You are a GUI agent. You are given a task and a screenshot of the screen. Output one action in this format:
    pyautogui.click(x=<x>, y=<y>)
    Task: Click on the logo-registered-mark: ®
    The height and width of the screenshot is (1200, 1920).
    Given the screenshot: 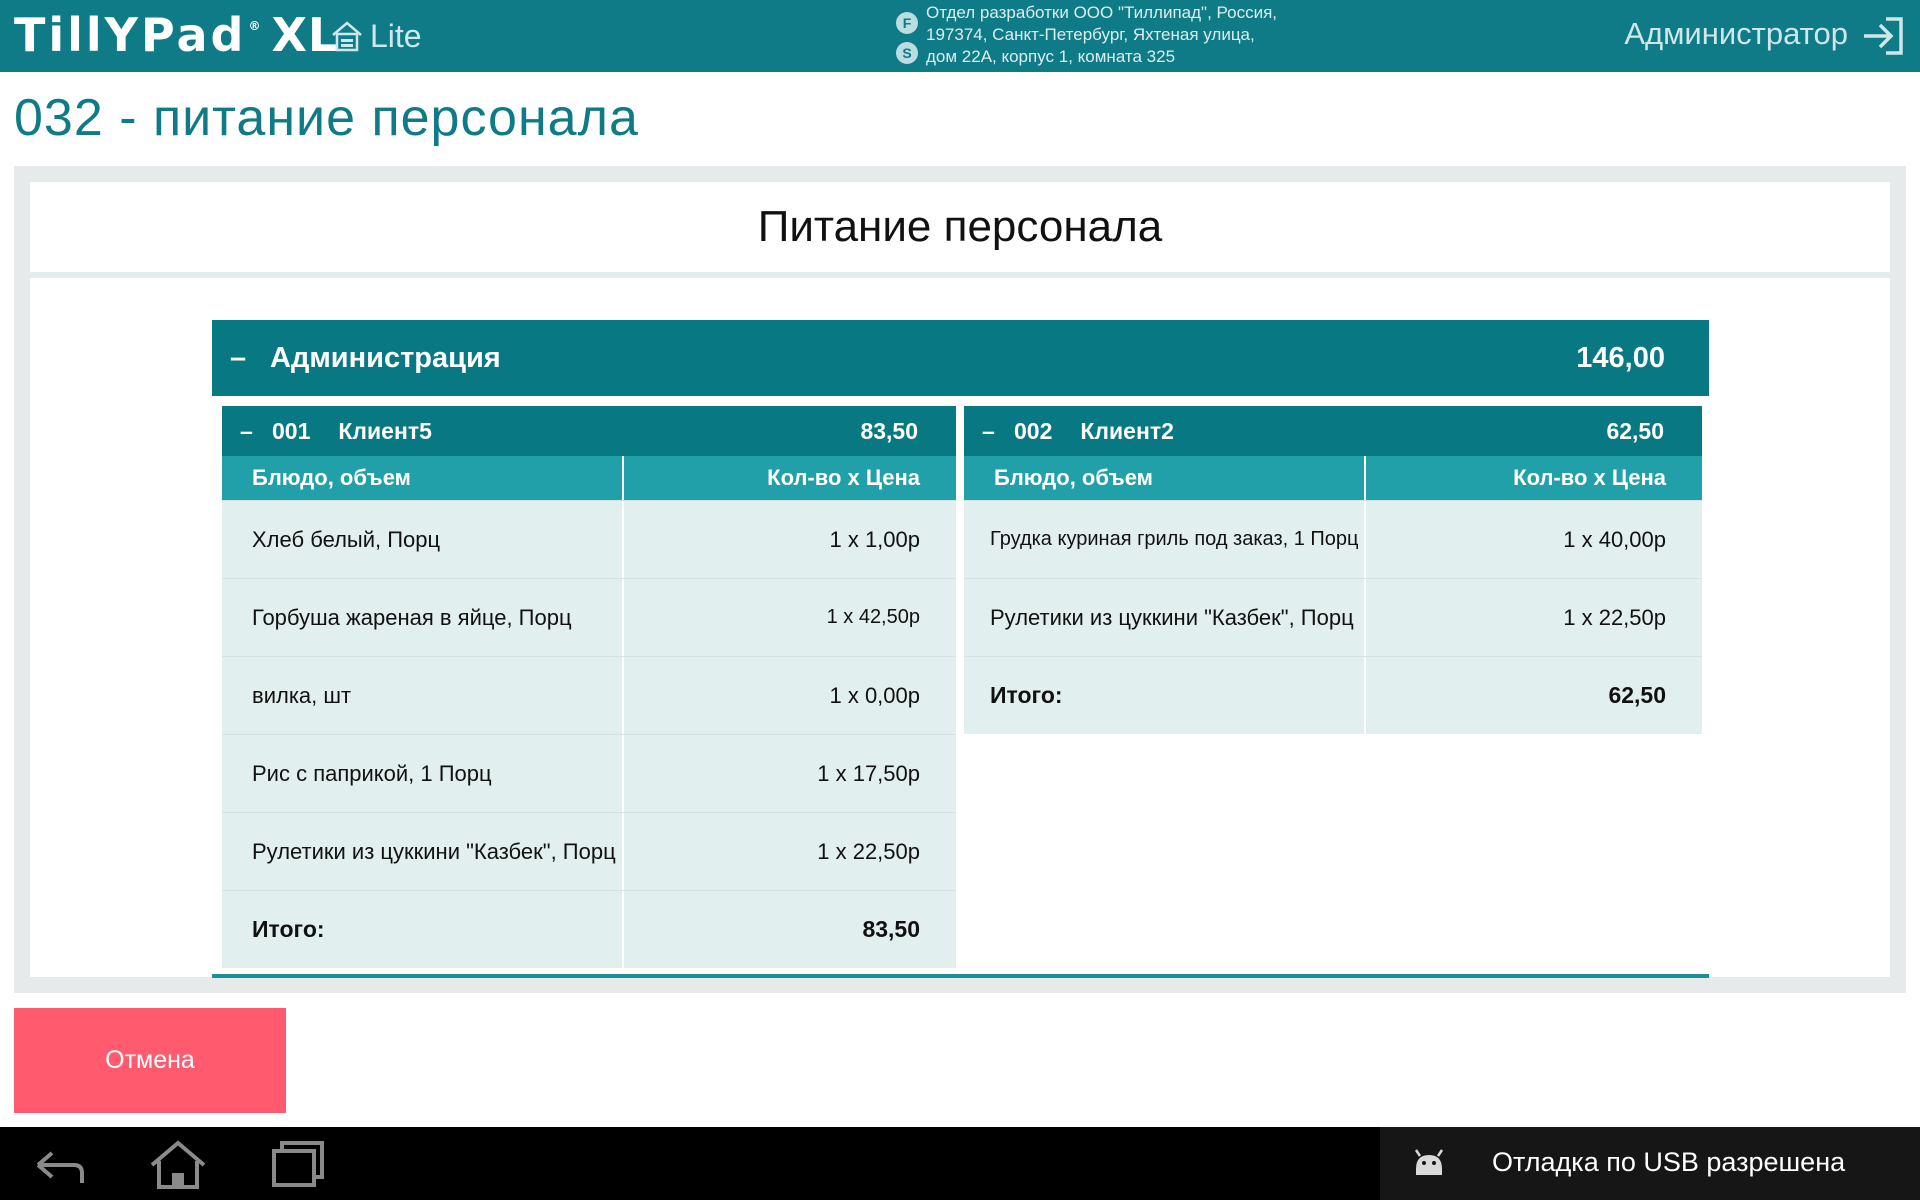 What is the action you would take?
    pyautogui.click(x=256, y=26)
    